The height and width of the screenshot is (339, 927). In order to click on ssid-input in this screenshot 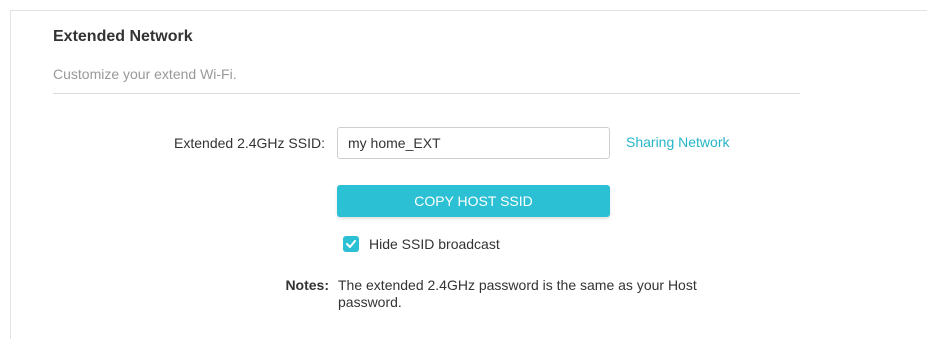, I will do `click(473, 143)`.